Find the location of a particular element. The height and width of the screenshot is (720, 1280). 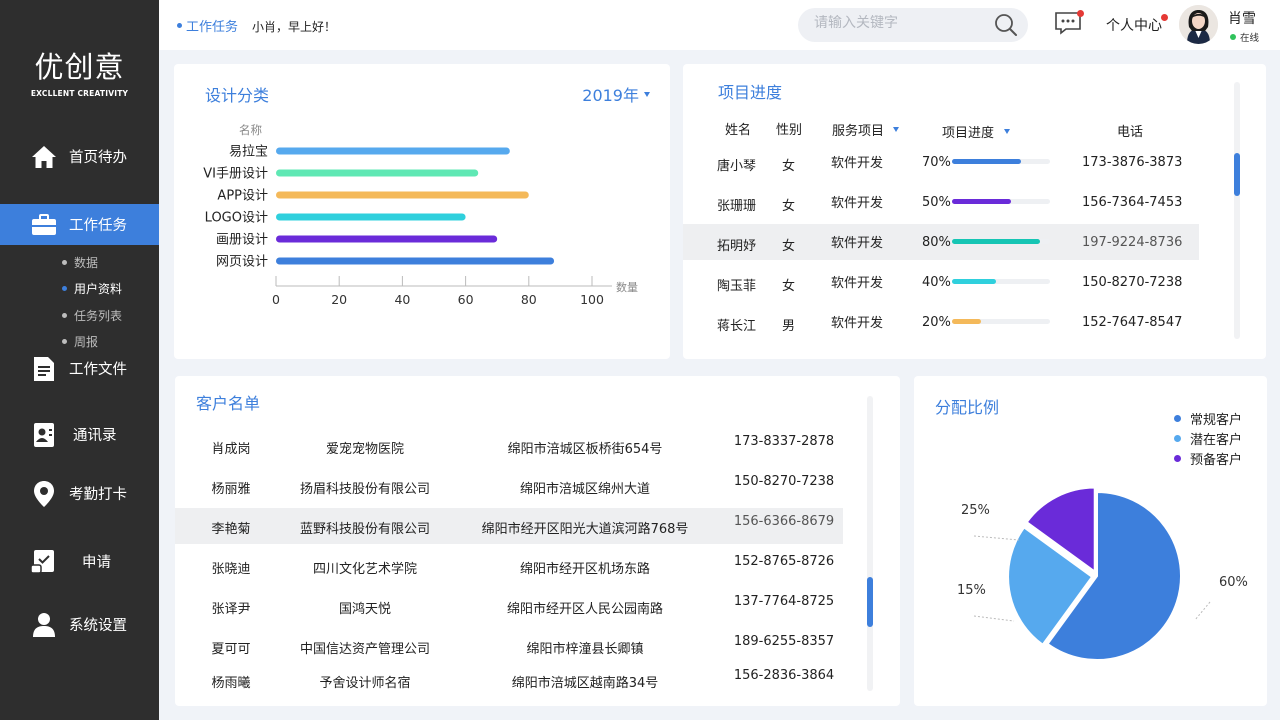

nav-item-home: 首页待办 is located at coordinates (79, 156).